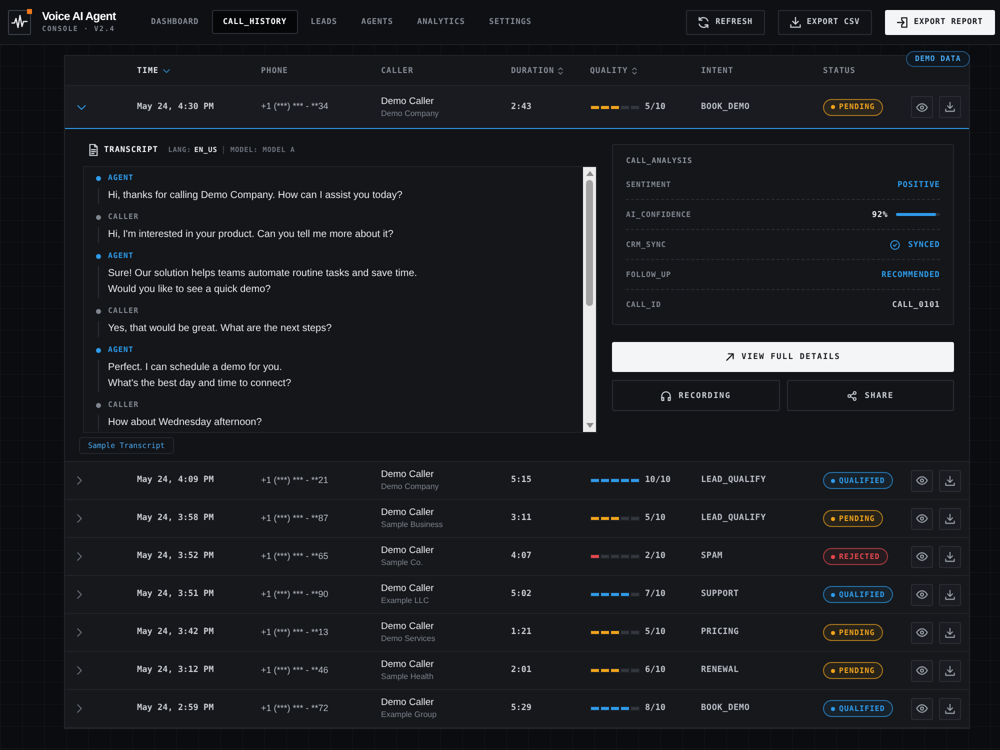 The image size is (1000, 750). What do you see at coordinates (408, 638) in the screenshot?
I see `caller-company: Demo Services` at bounding box center [408, 638].